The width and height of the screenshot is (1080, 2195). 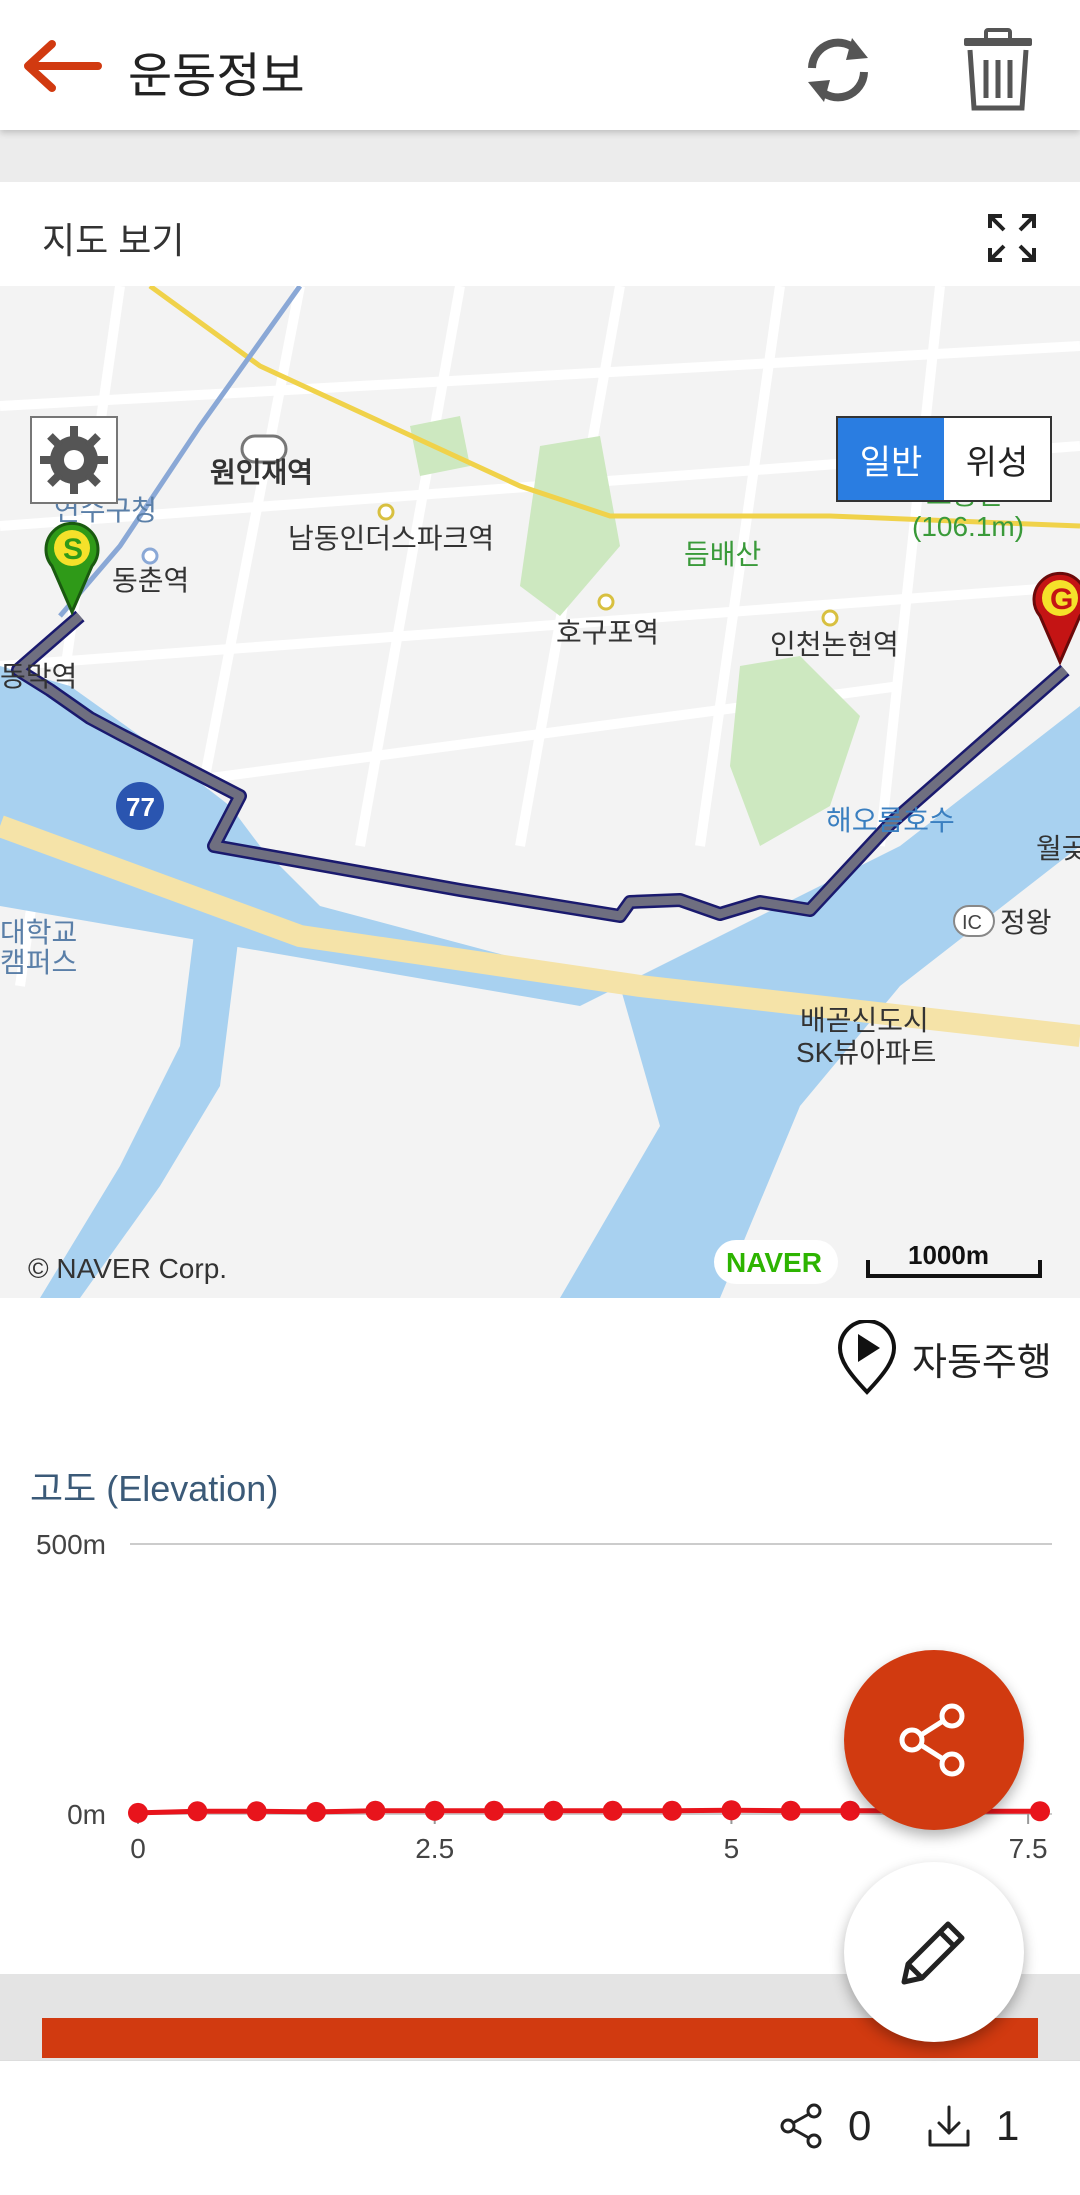 What do you see at coordinates (949, 2126) in the screenshot?
I see `download-icon` at bounding box center [949, 2126].